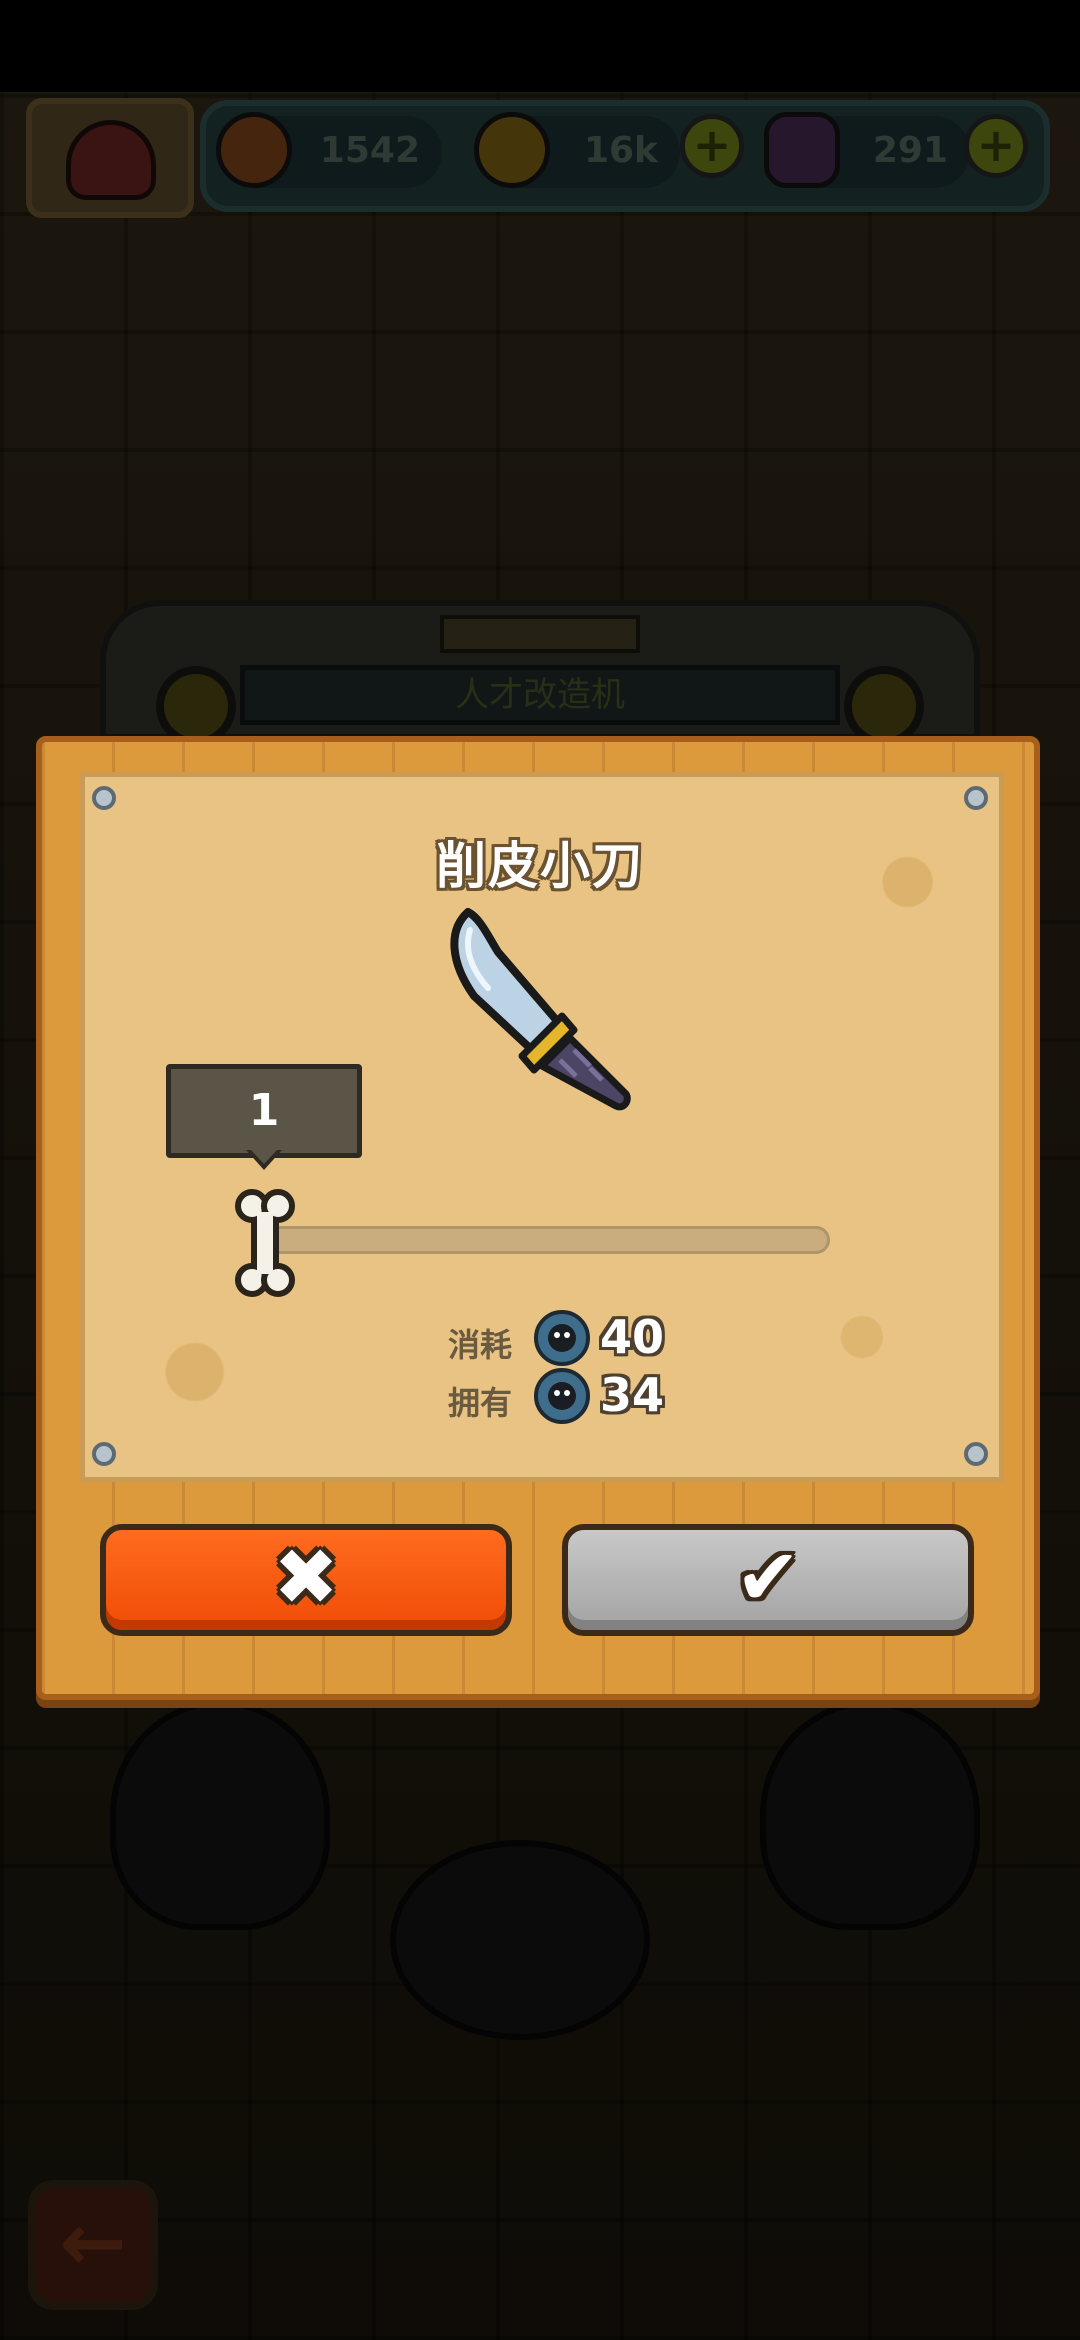  I want to click on bone-slider-handle-icon, so click(265, 1243).